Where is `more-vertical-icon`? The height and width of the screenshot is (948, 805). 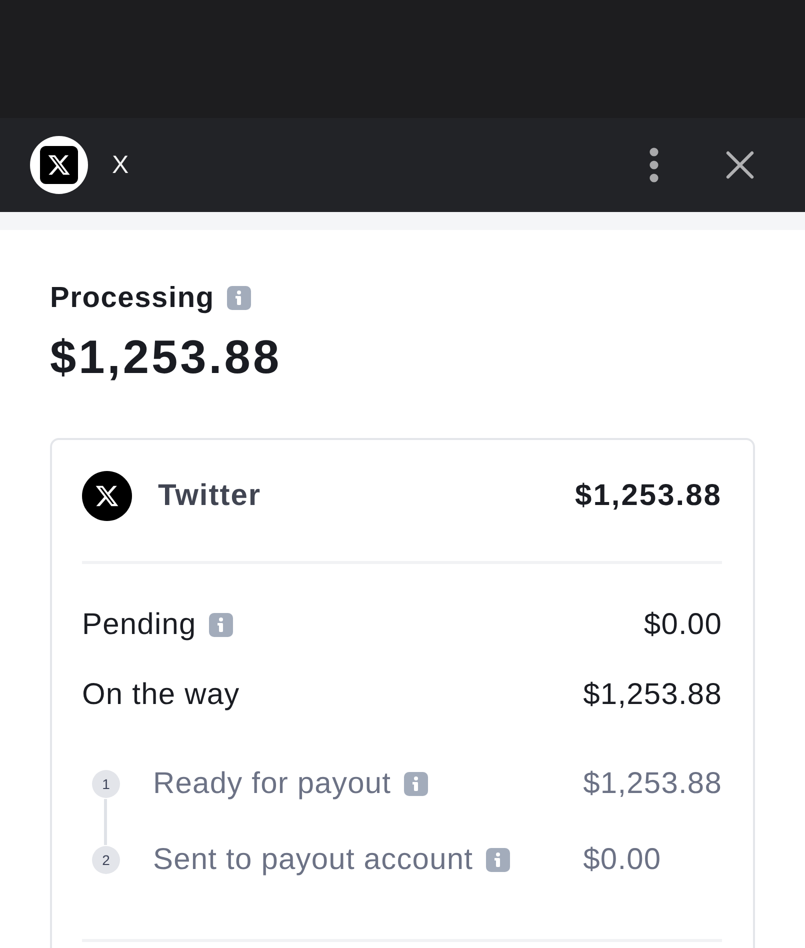
more-vertical-icon is located at coordinates (654, 165).